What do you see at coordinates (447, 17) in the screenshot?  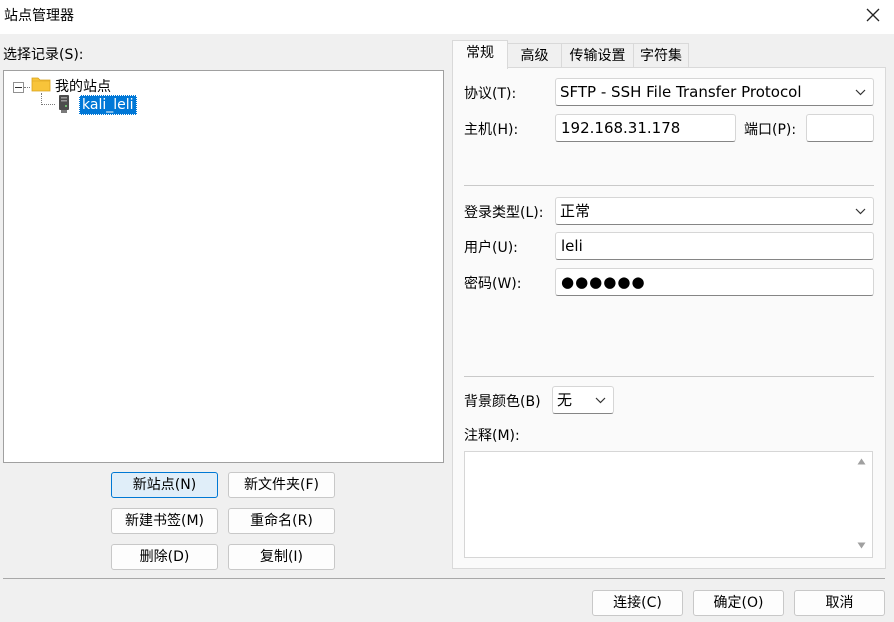 I see `title-bar: 站点管理器` at bounding box center [447, 17].